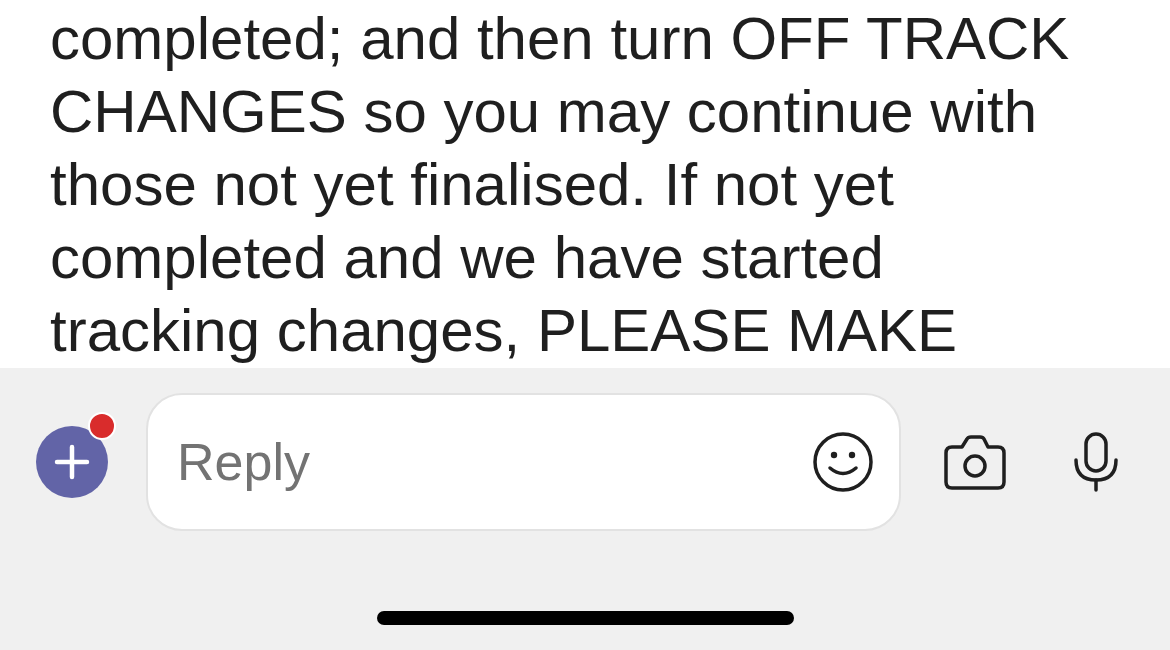 The image size is (1170, 650). What do you see at coordinates (843, 462) in the screenshot?
I see `emoji-icon` at bounding box center [843, 462].